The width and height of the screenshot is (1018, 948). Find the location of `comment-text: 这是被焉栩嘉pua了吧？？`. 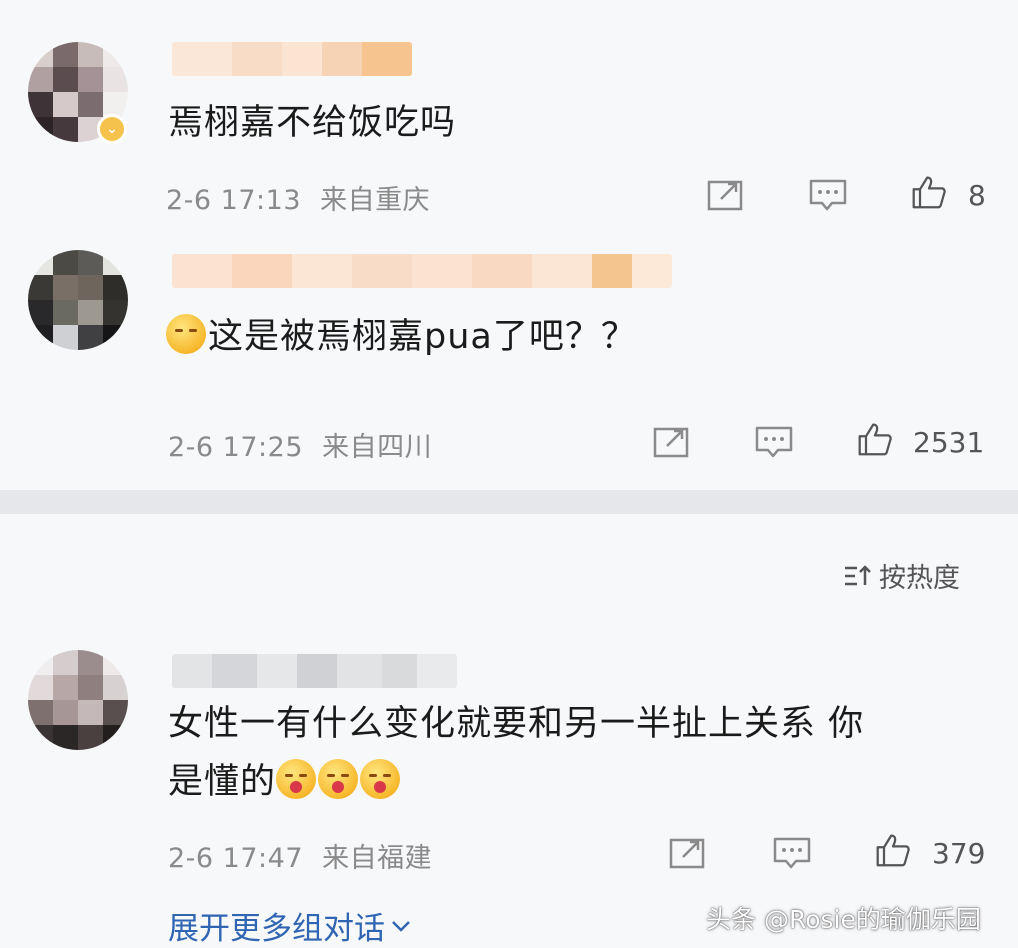

comment-text: 这是被焉栩嘉pua了吧？？ is located at coordinates (401, 337).